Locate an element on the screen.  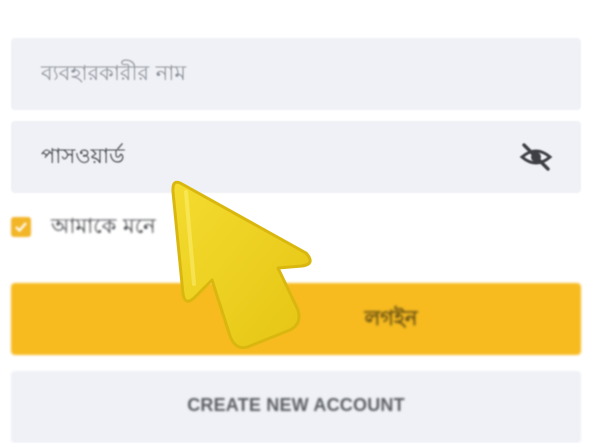
eye-off-icon is located at coordinates (536, 157).